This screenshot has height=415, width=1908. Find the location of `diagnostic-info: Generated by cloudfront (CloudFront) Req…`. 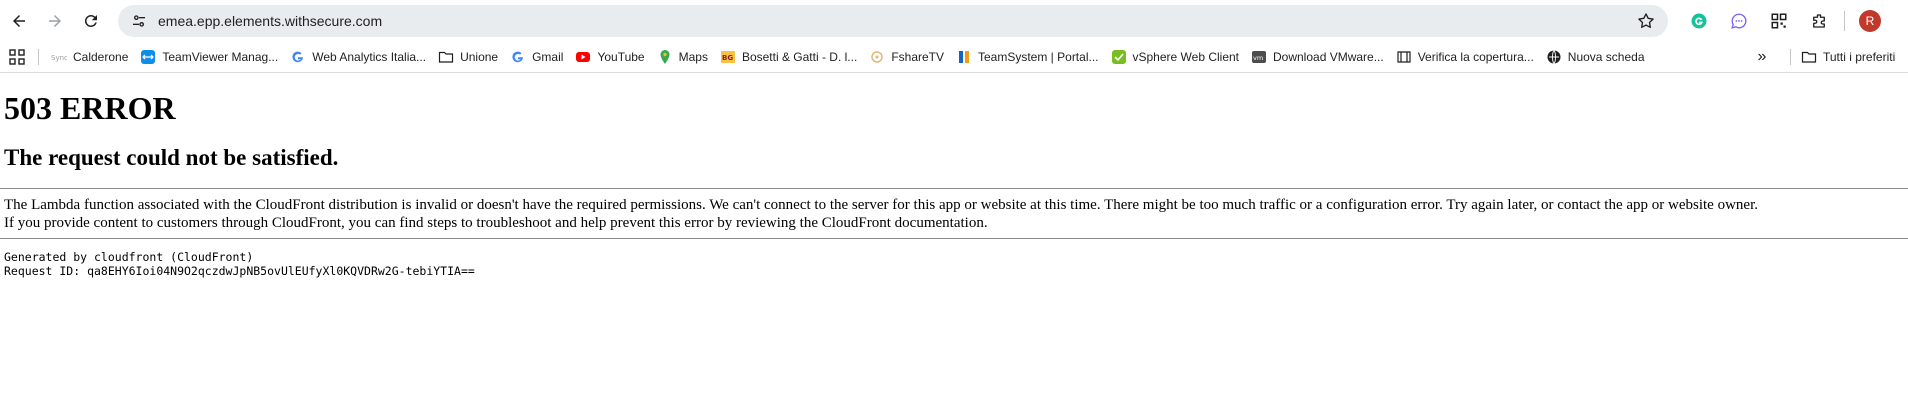

diagnostic-info: Generated by cloudfront (CloudFront) Req… is located at coordinates (954, 264).